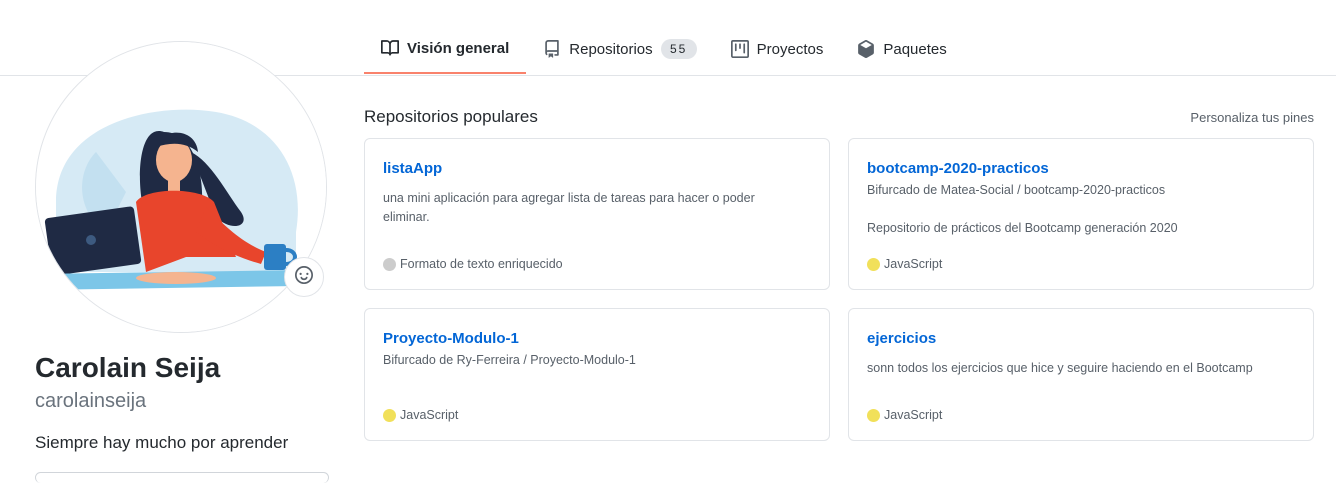 Image resolution: width=1336 pixels, height=483 pixels. What do you see at coordinates (128, 367) in the screenshot?
I see `profile-fullname: Carolain Seija` at bounding box center [128, 367].